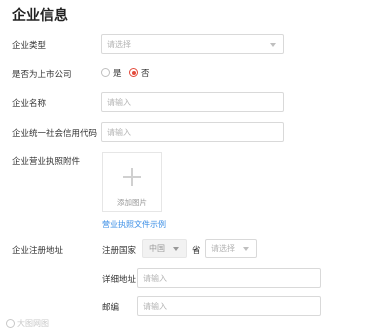  Describe the element at coordinates (229, 278) in the screenshot. I see `detail-address-input: 请输入` at that location.